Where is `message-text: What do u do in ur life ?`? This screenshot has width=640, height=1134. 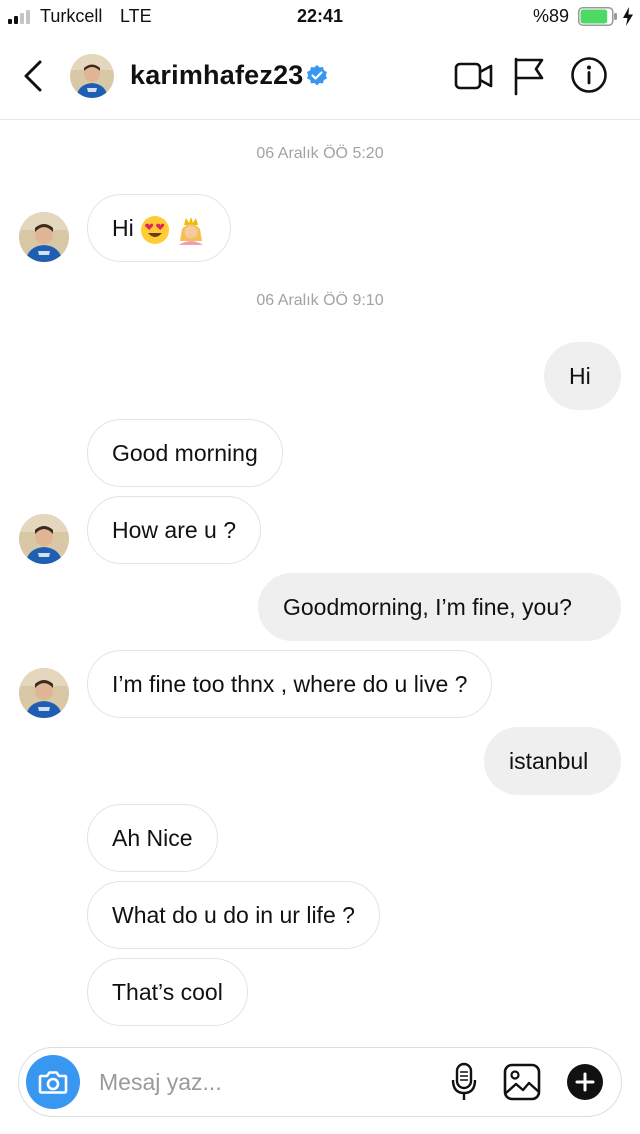 message-text: What do u do in ur life ? is located at coordinates (233, 915).